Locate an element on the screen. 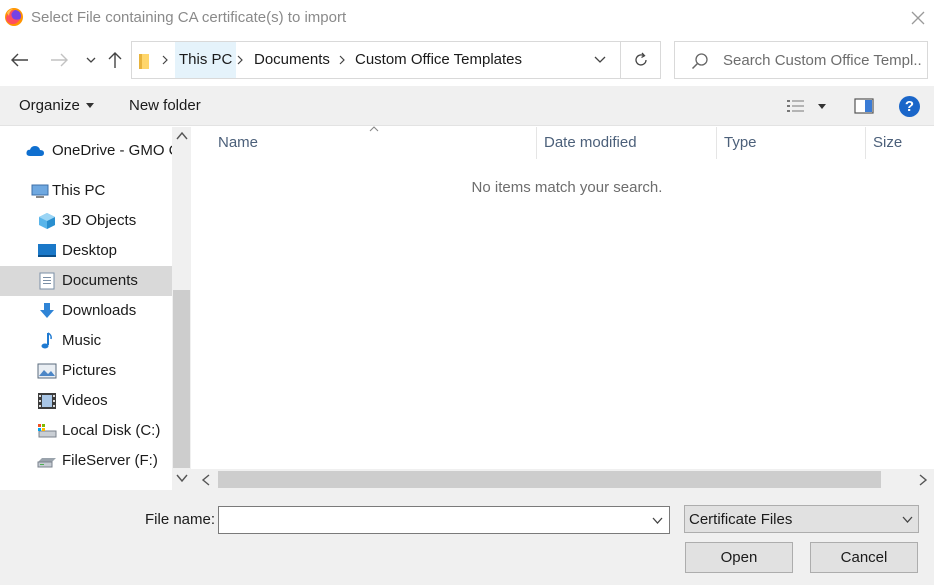 The image size is (934, 585). sidebar-item-label: FileServer (F:) is located at coordinates (110, 460).